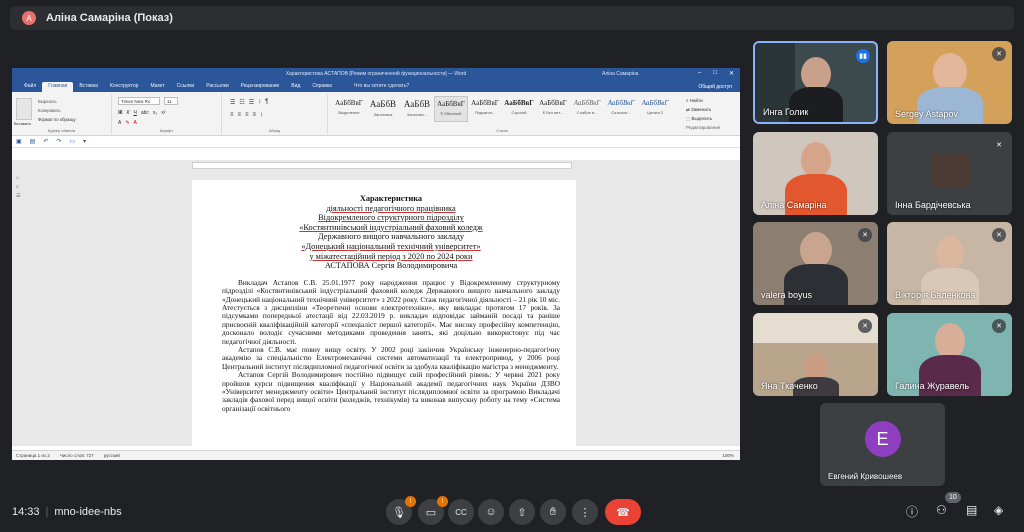 The image size is (1024, 532). I want to click on style-item: АаБбВвГ Выделение, so click(349, 109).